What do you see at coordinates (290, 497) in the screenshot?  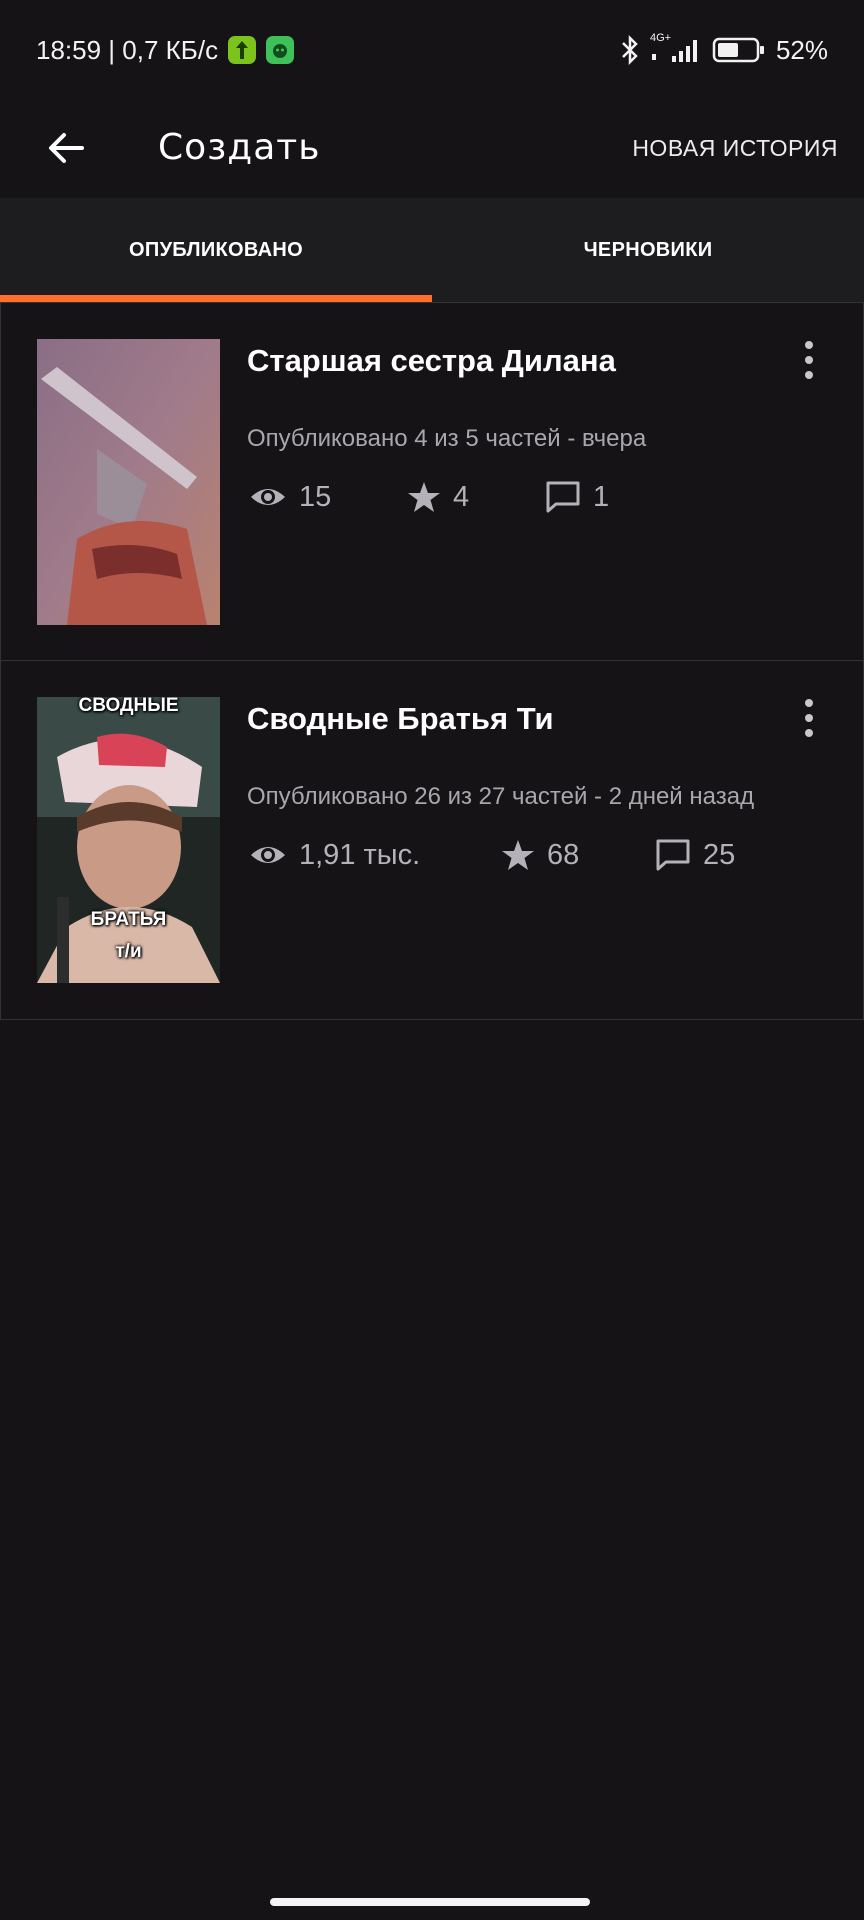 I see `views-stat: 15` at bounding box center [290, 497].